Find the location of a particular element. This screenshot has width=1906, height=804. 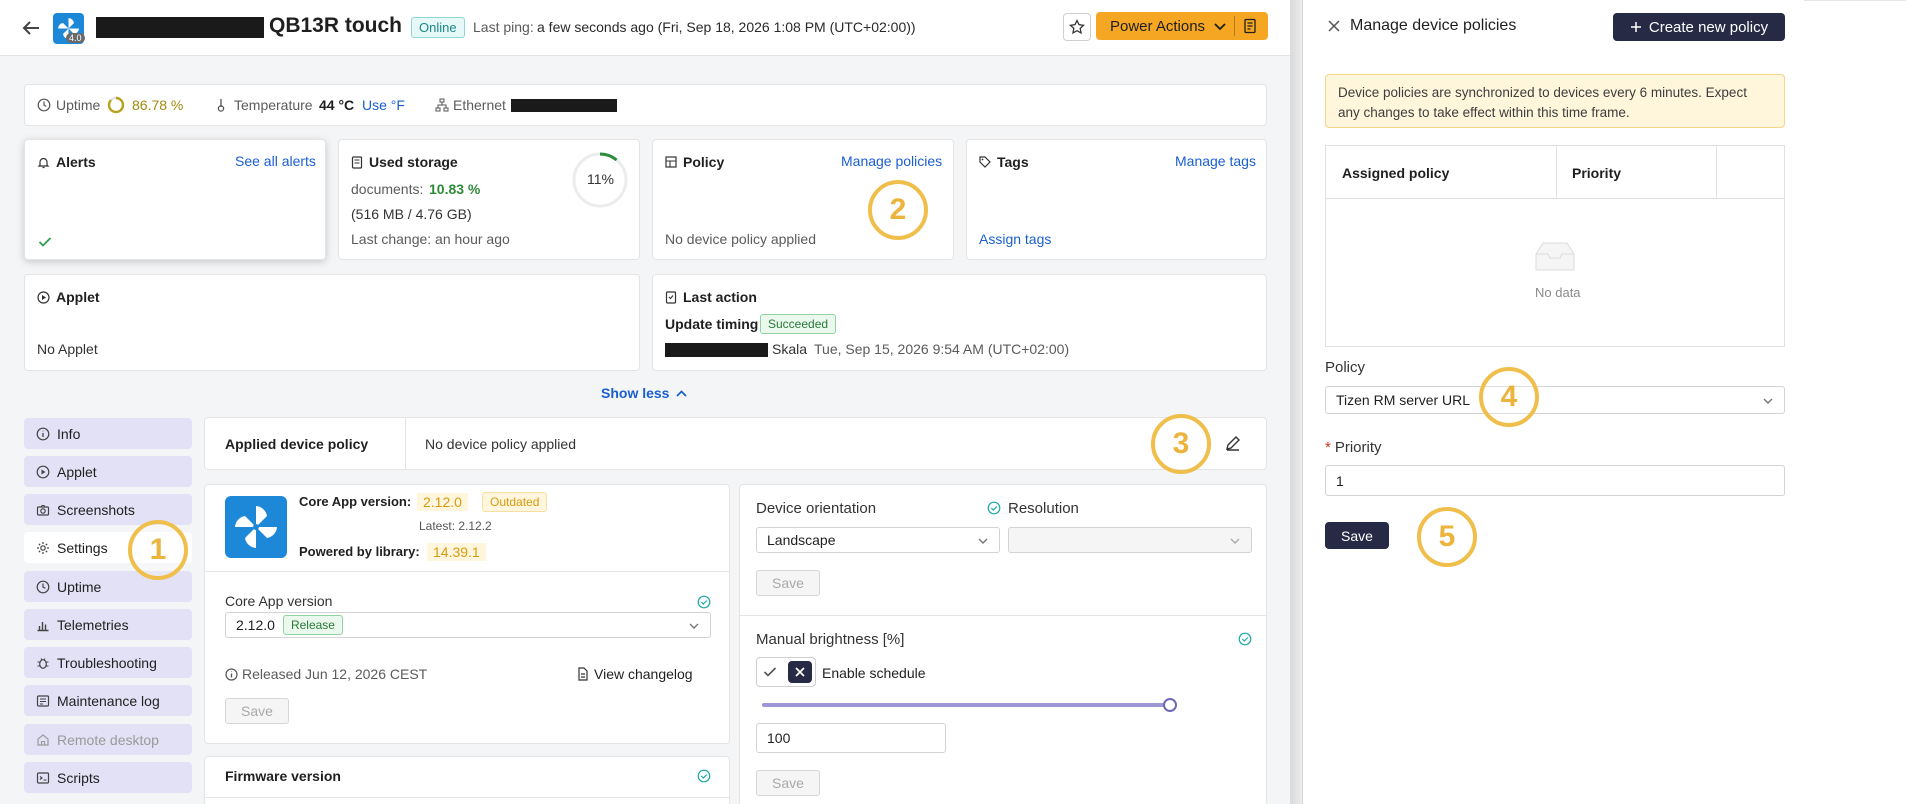

applet-card: Applet No Applet is located at coordinates (332, 322).